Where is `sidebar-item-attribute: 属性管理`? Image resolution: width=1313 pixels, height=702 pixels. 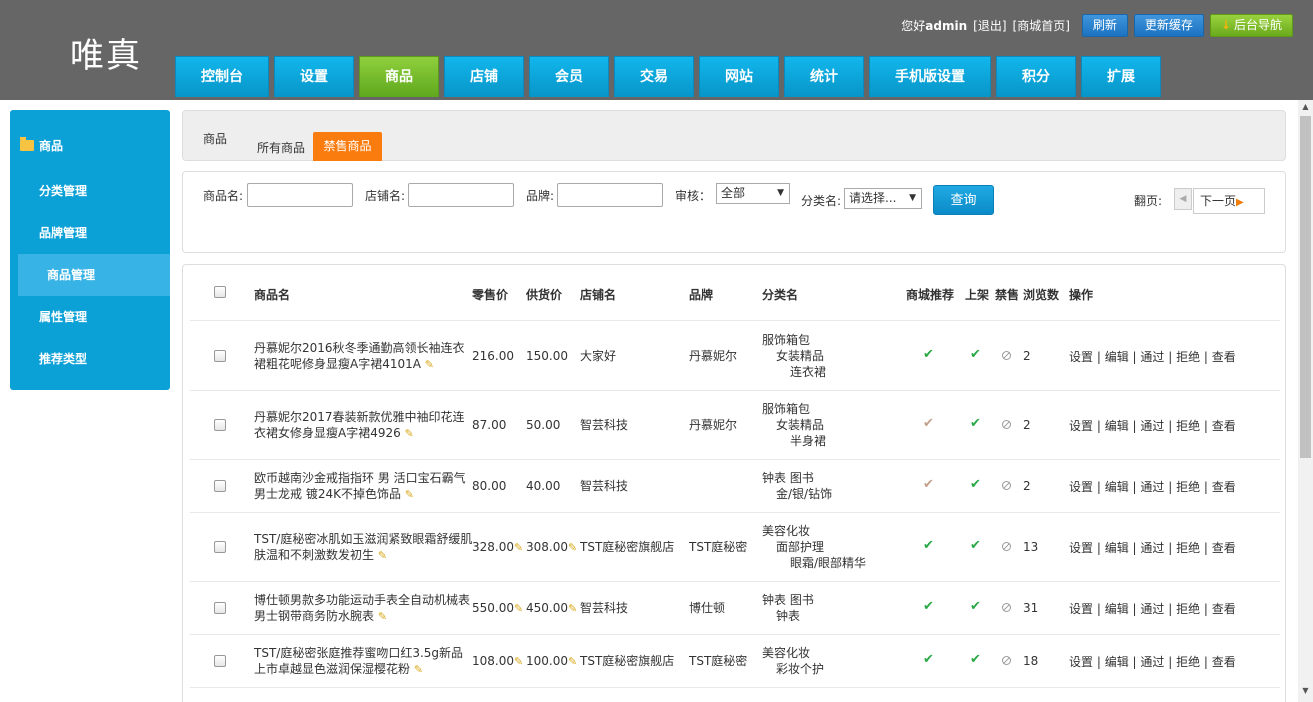
sidebar-item-attribute: 属性管理 is located at coordinates (94, 317).